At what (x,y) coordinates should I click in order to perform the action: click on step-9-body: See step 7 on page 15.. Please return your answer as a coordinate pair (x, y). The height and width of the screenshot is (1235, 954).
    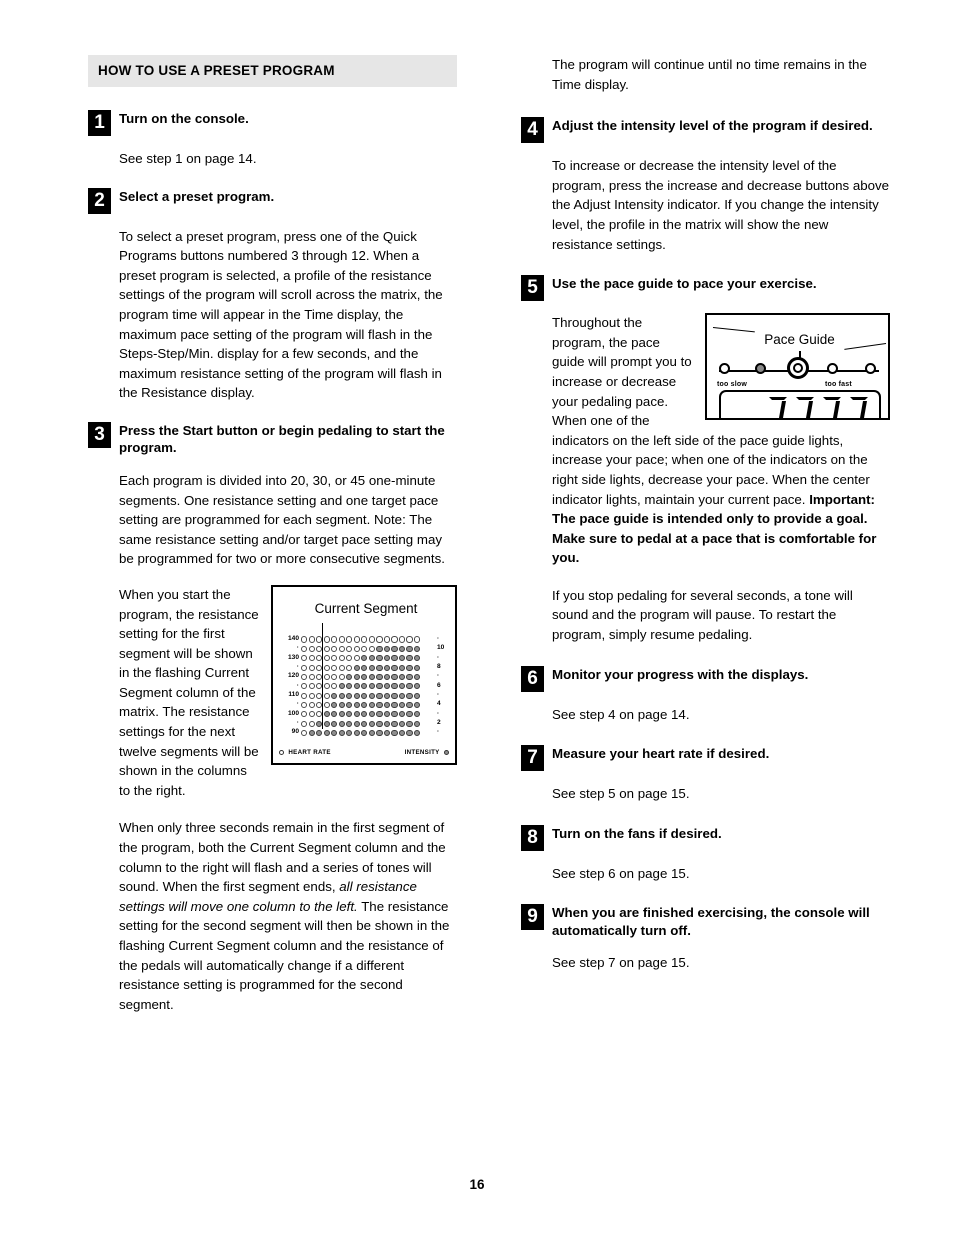
    Looking at the image, I should click on (621, 963).